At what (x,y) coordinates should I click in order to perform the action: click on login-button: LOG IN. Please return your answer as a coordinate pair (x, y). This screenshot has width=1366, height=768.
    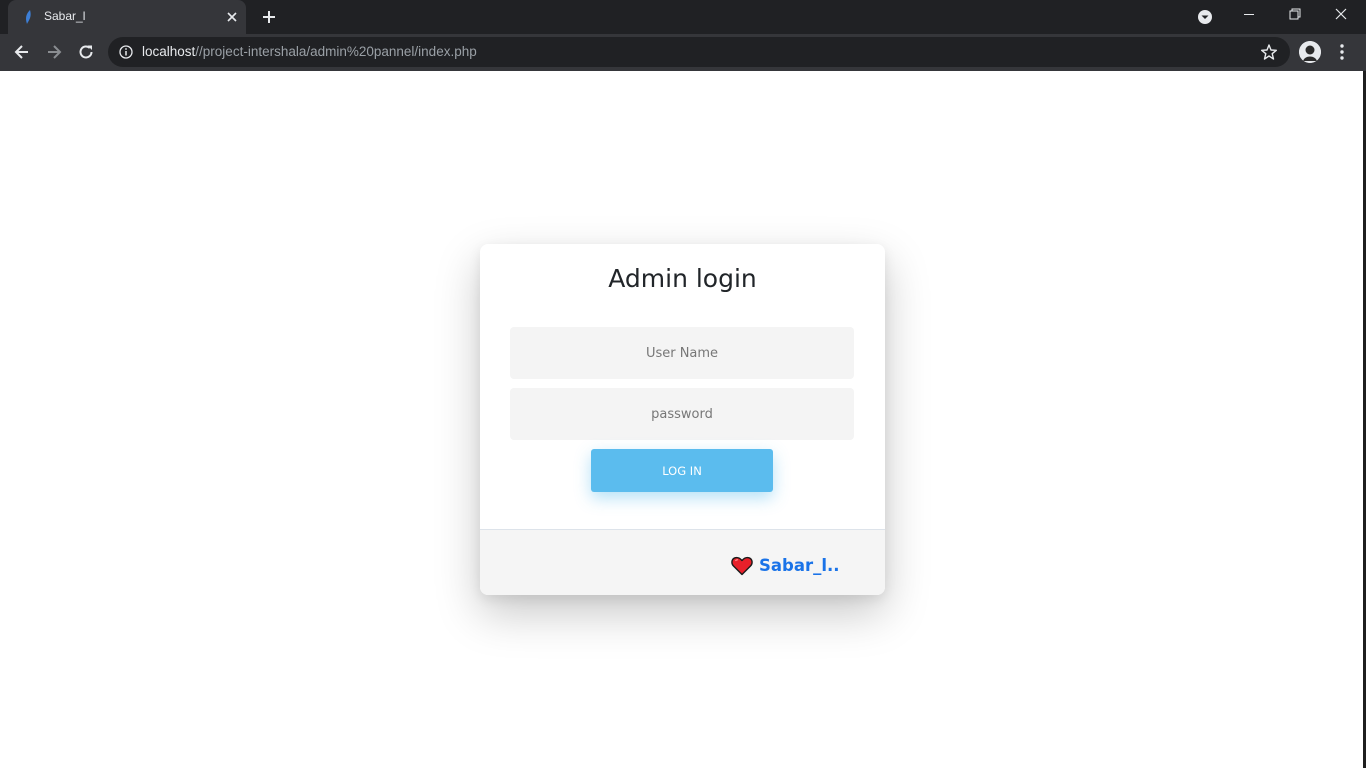
    Looking at the image, I should click on (682, 470).